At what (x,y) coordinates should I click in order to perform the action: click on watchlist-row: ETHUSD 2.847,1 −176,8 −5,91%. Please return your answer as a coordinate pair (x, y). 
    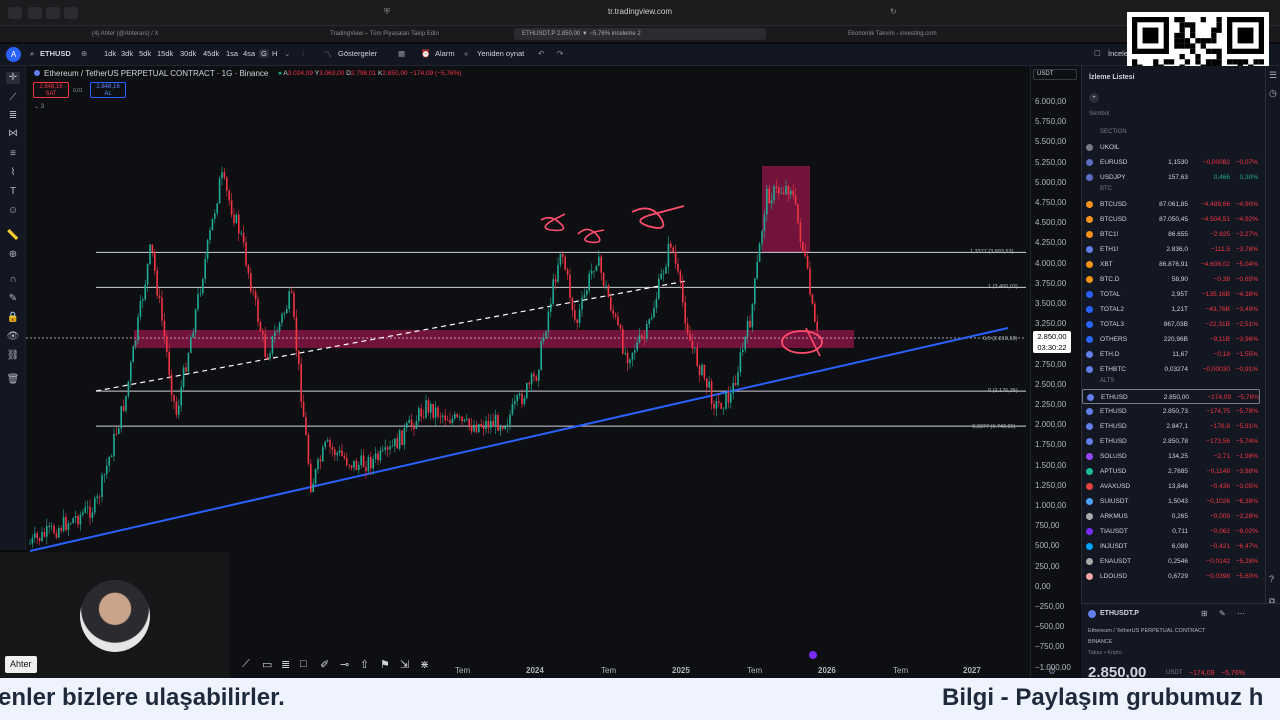
    Looking at the image, I should click on (1171, 426).